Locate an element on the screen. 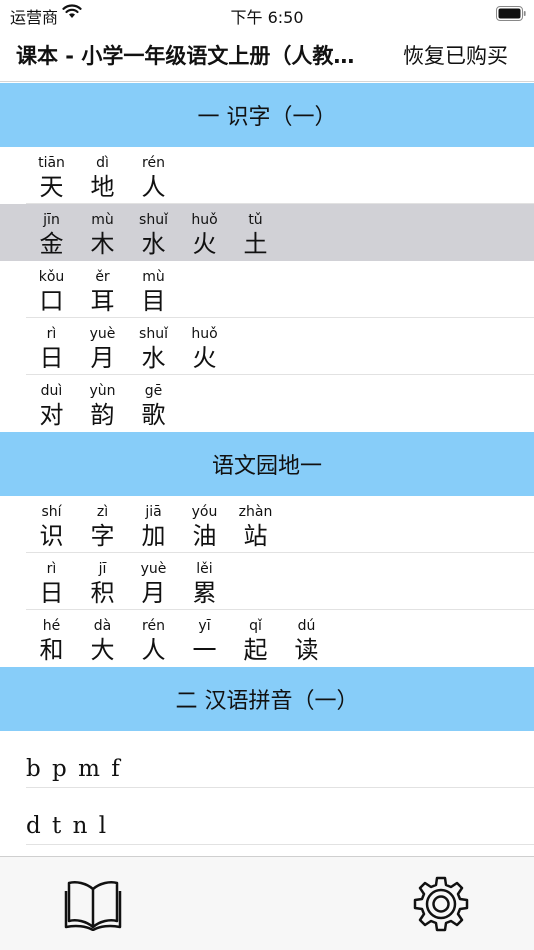 The width and height of the screenshot is (534, 950). hanzi-character: 起 is located at coordinates (255, 650).